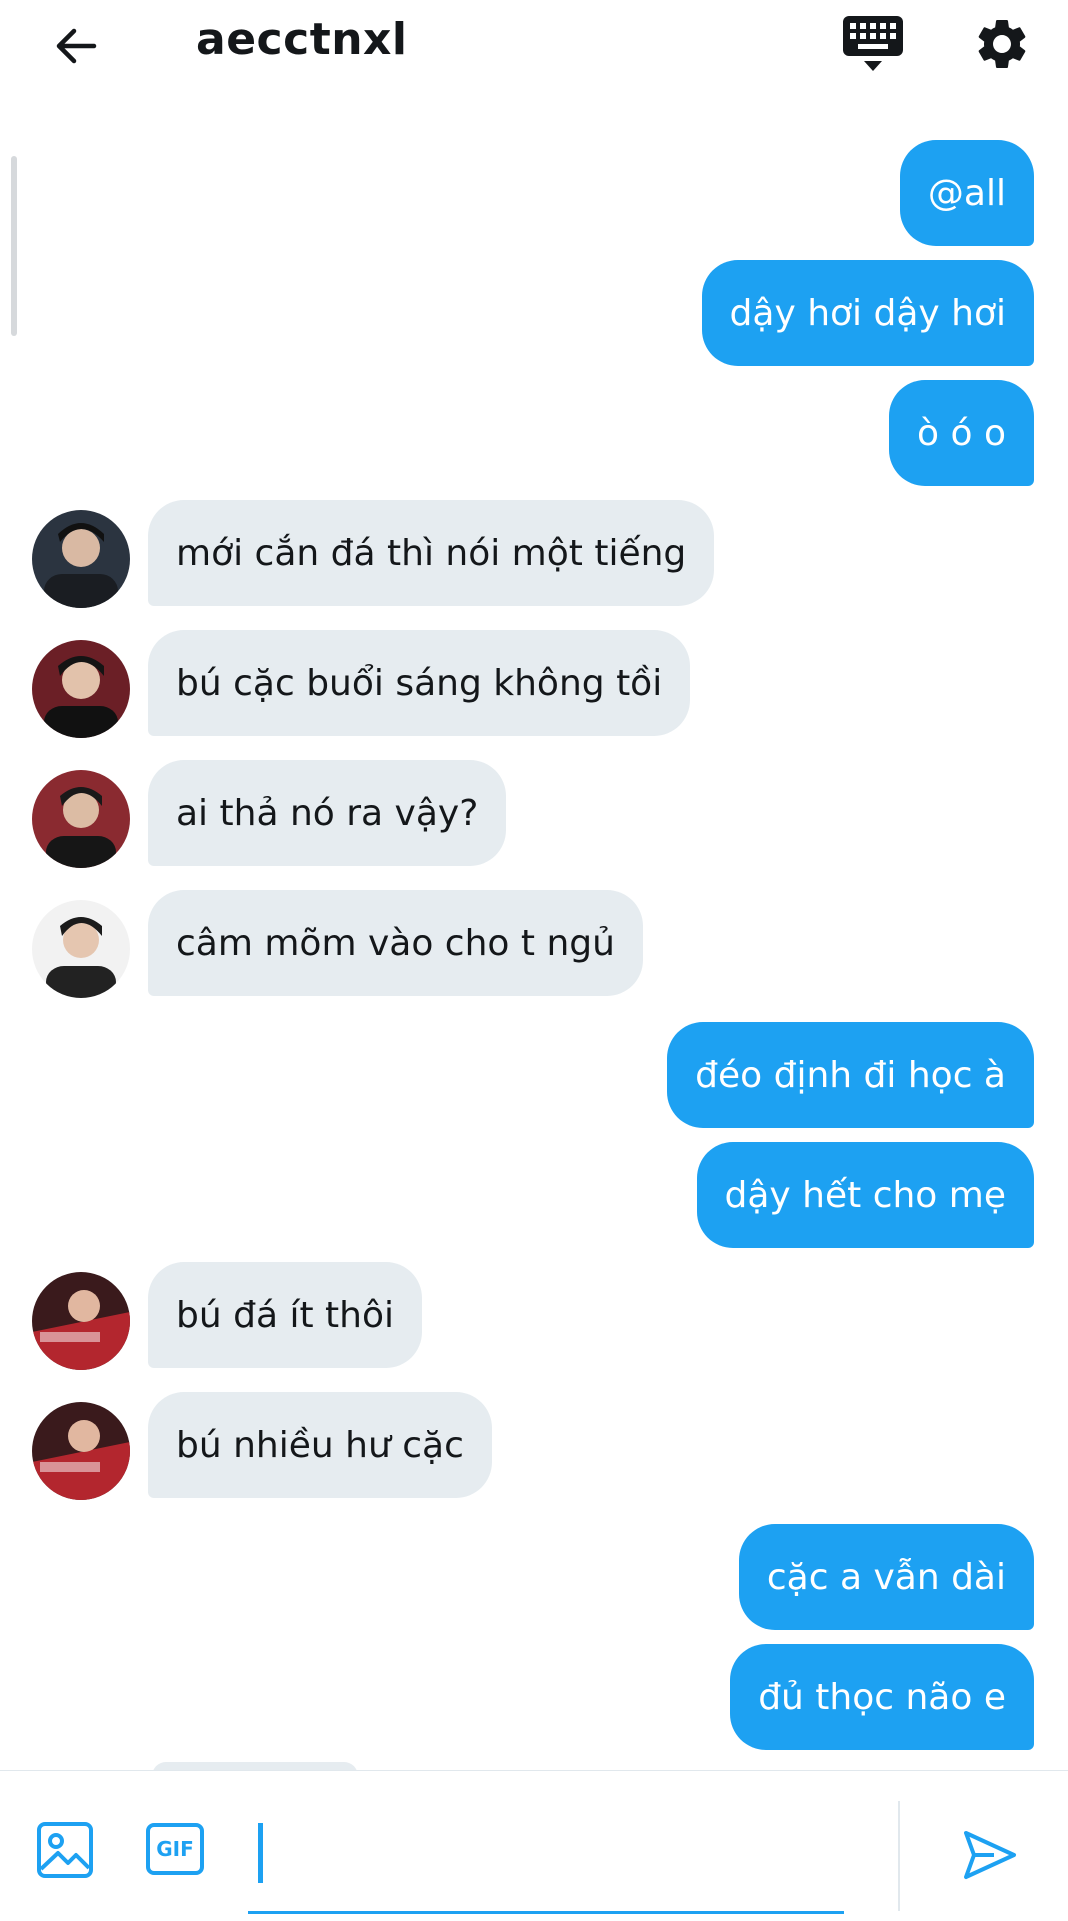  I want to click on keyboard-toggle-button, so click(873, 44).